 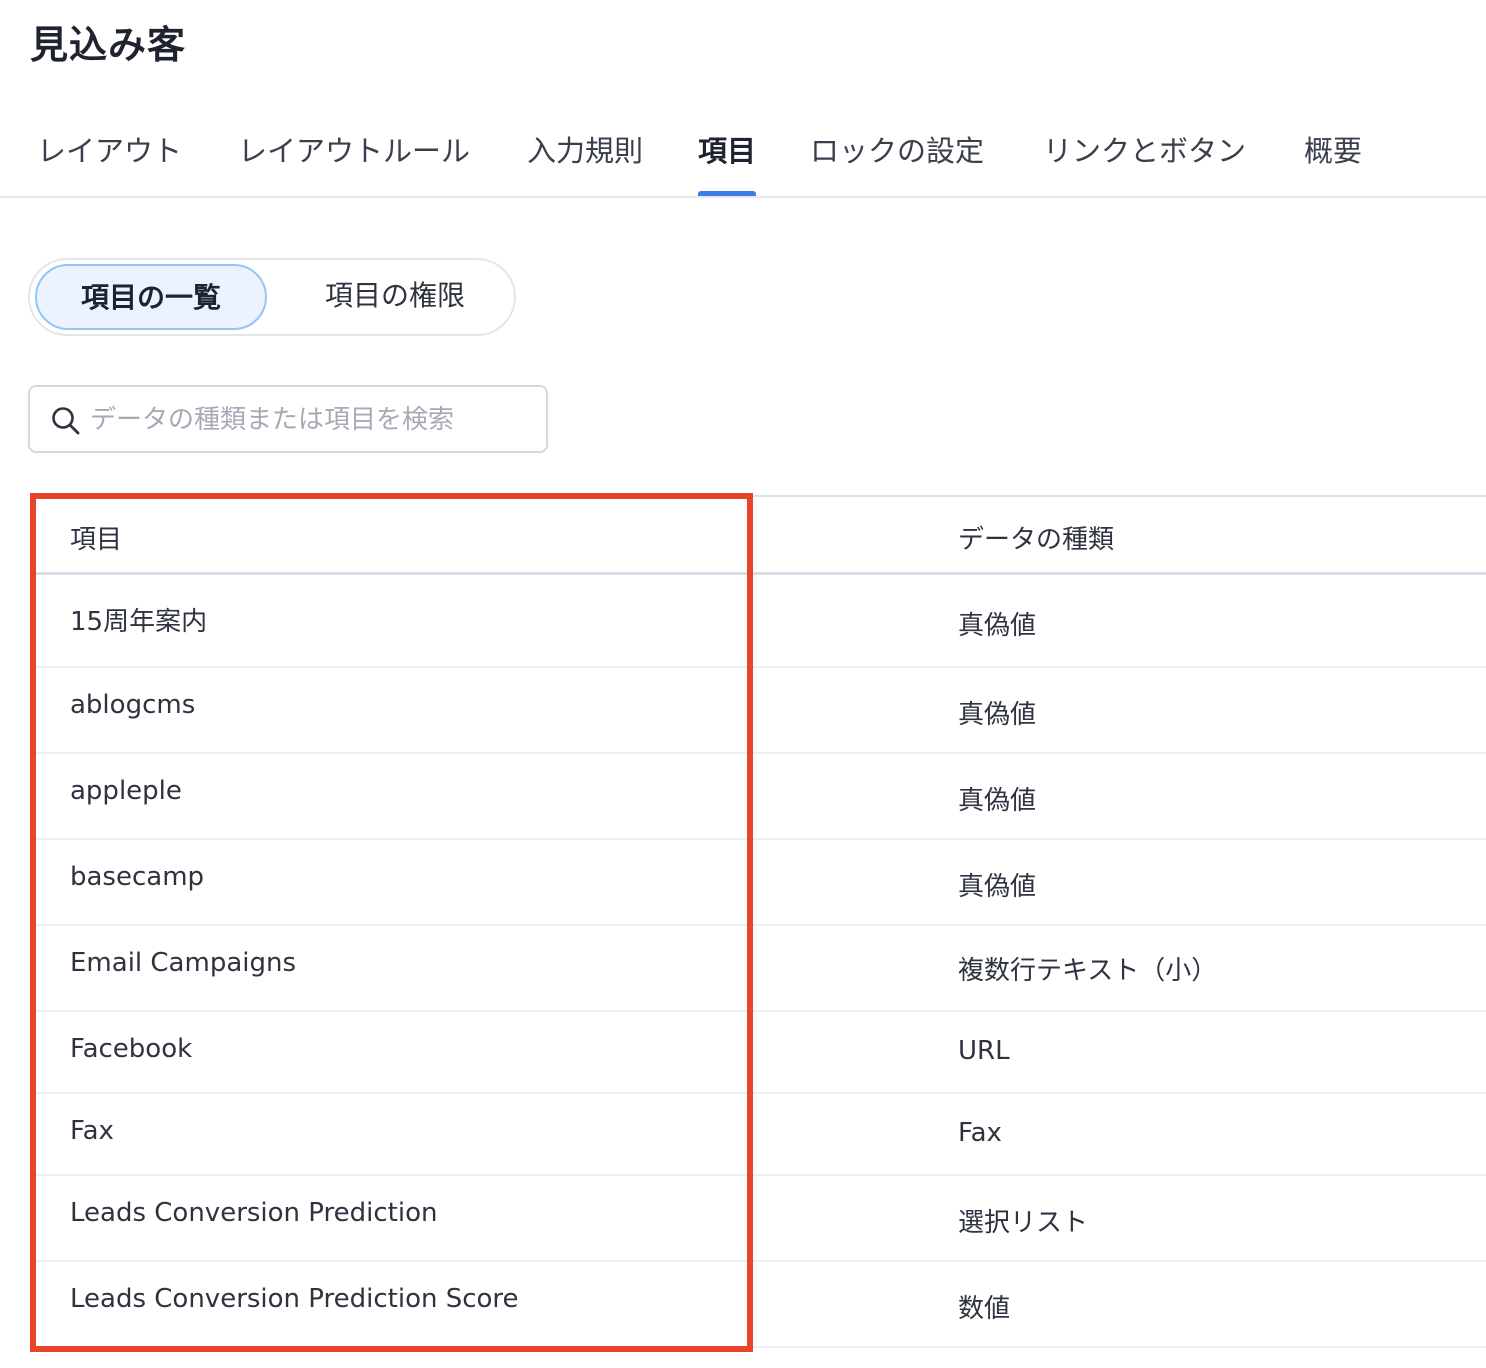 I want to click on search-input, so click(x=310, y=420).